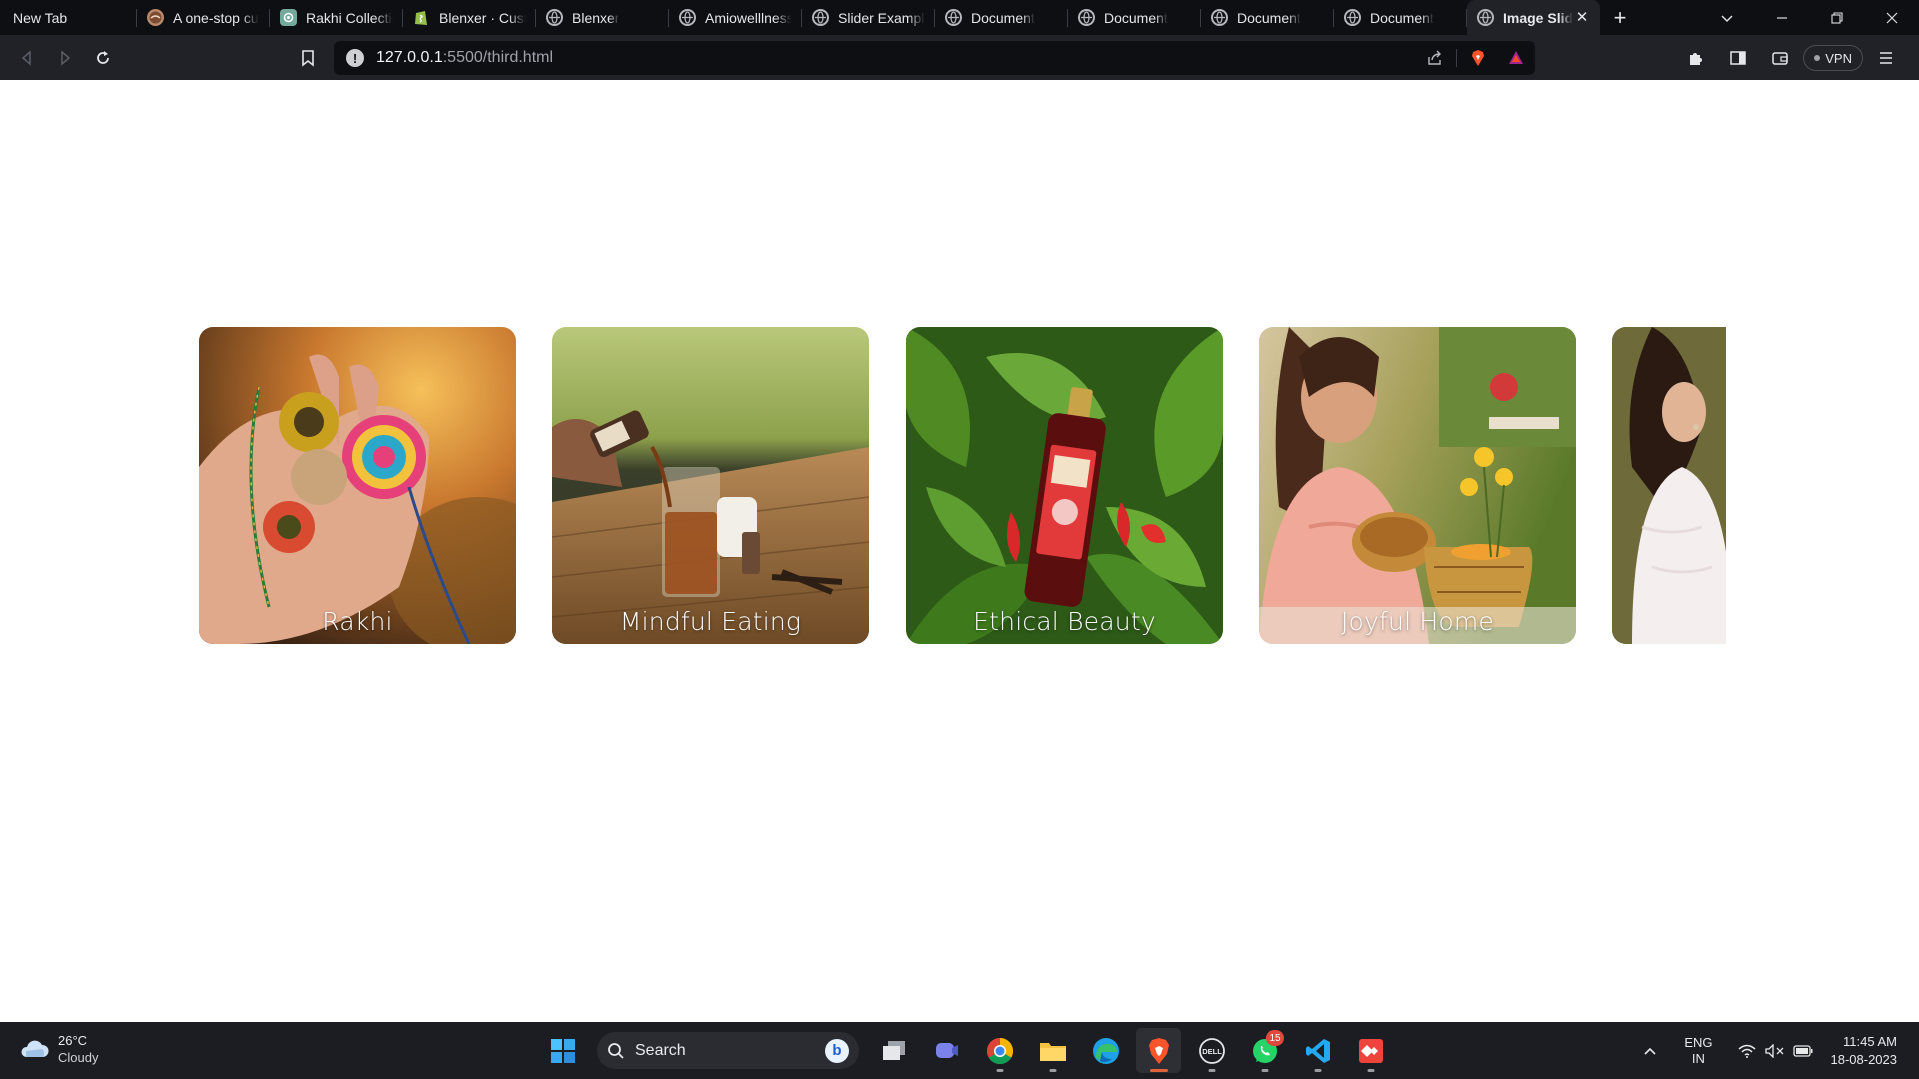 Image resolution: width=1919 pixels, height=1079 pixels. I want to click on brave-button, so click(1158, 1050).